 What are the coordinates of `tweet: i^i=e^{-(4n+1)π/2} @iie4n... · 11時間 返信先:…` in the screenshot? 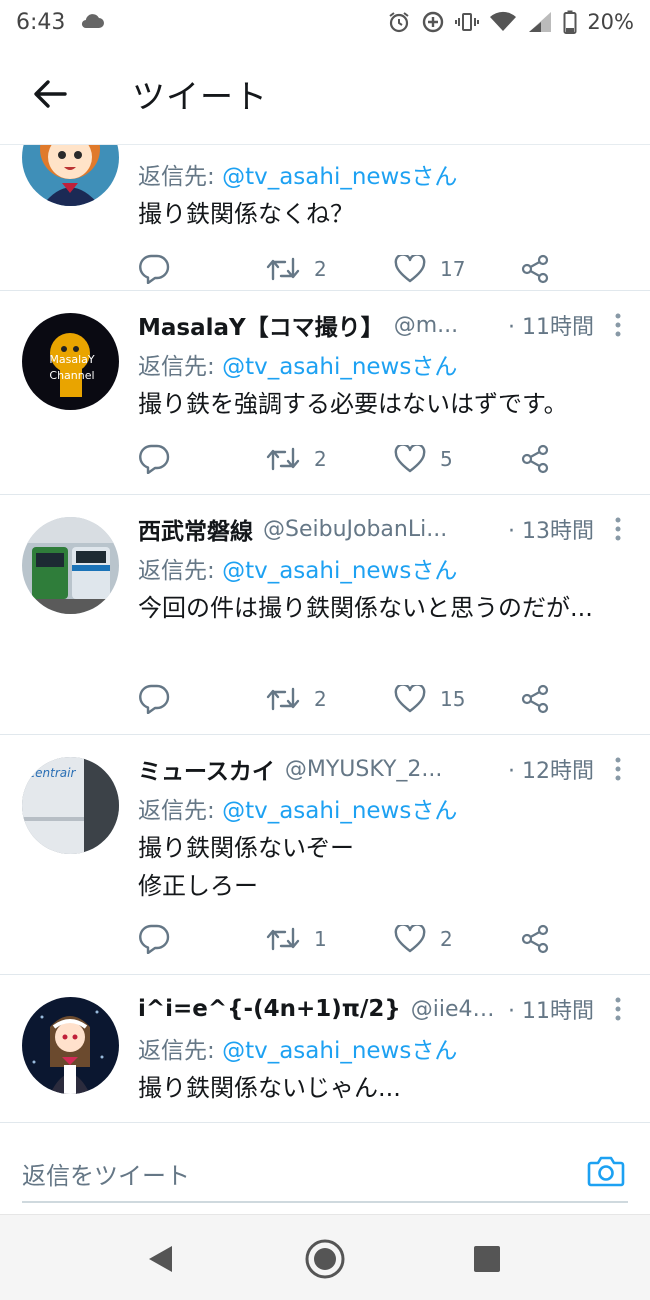 It's located at (325, 1048).